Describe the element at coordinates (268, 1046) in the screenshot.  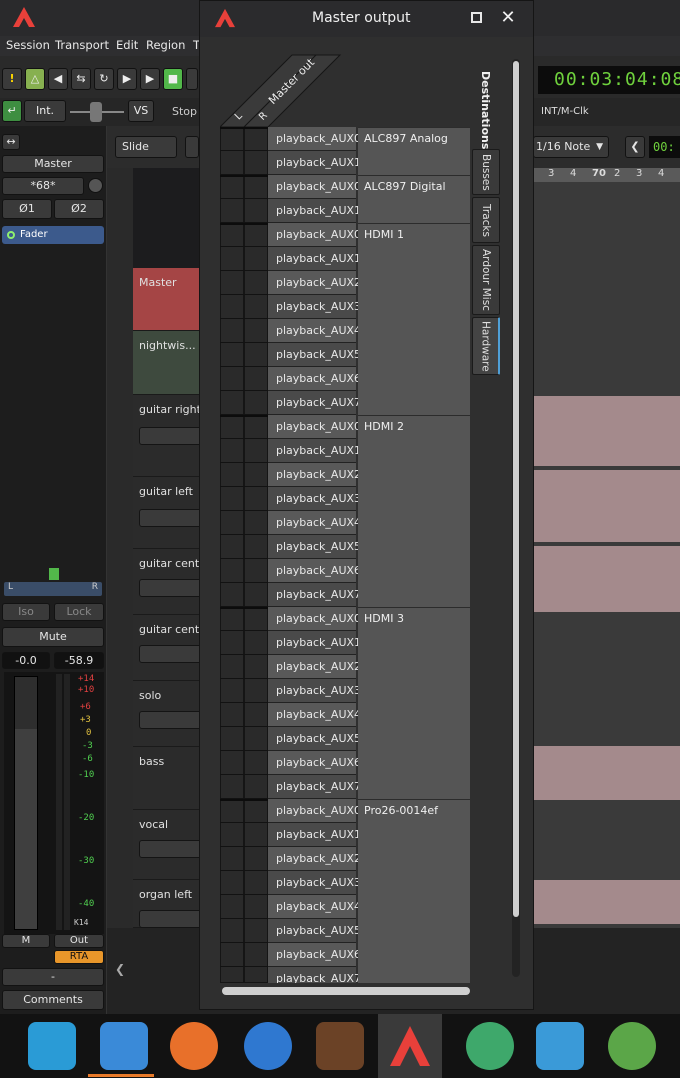
I see `thunderbird-app-icon` at that location.